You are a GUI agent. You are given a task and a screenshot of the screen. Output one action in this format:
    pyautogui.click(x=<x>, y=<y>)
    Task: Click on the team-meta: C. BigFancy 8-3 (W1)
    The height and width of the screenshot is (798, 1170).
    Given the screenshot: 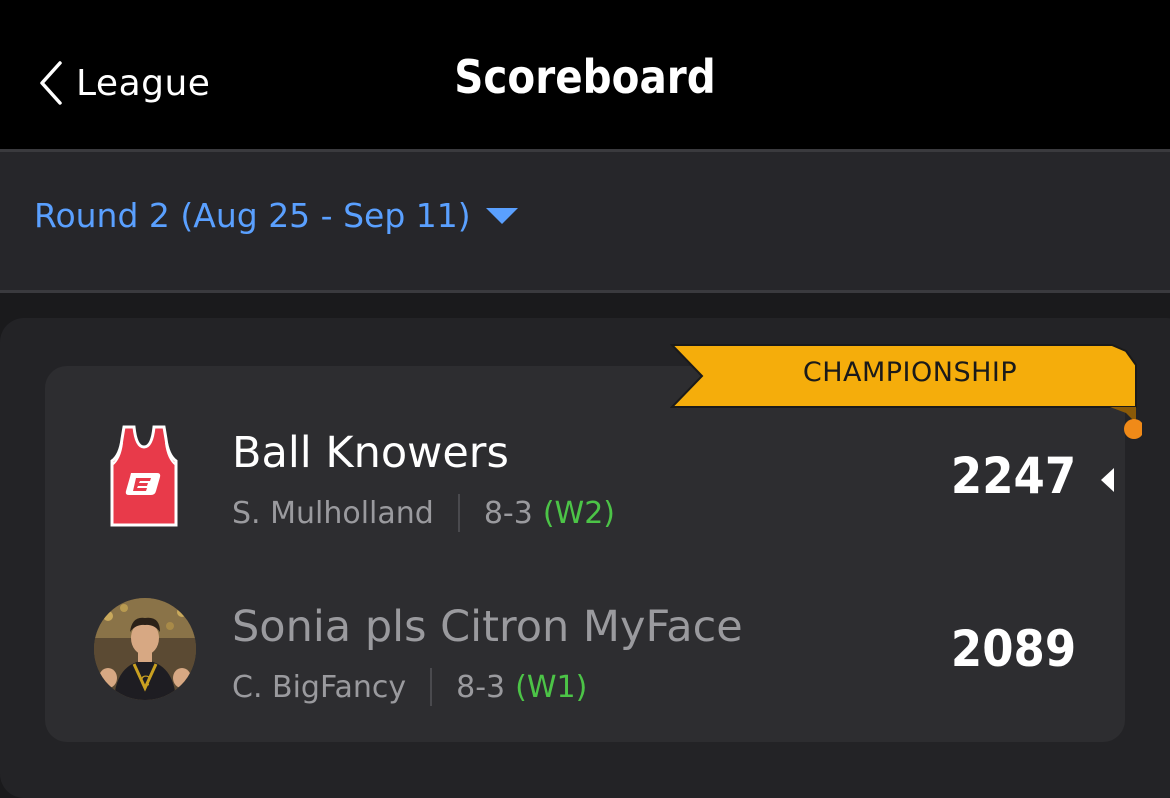 What is the action you would take?
    pyautogui.click(x=409, y=687)
    